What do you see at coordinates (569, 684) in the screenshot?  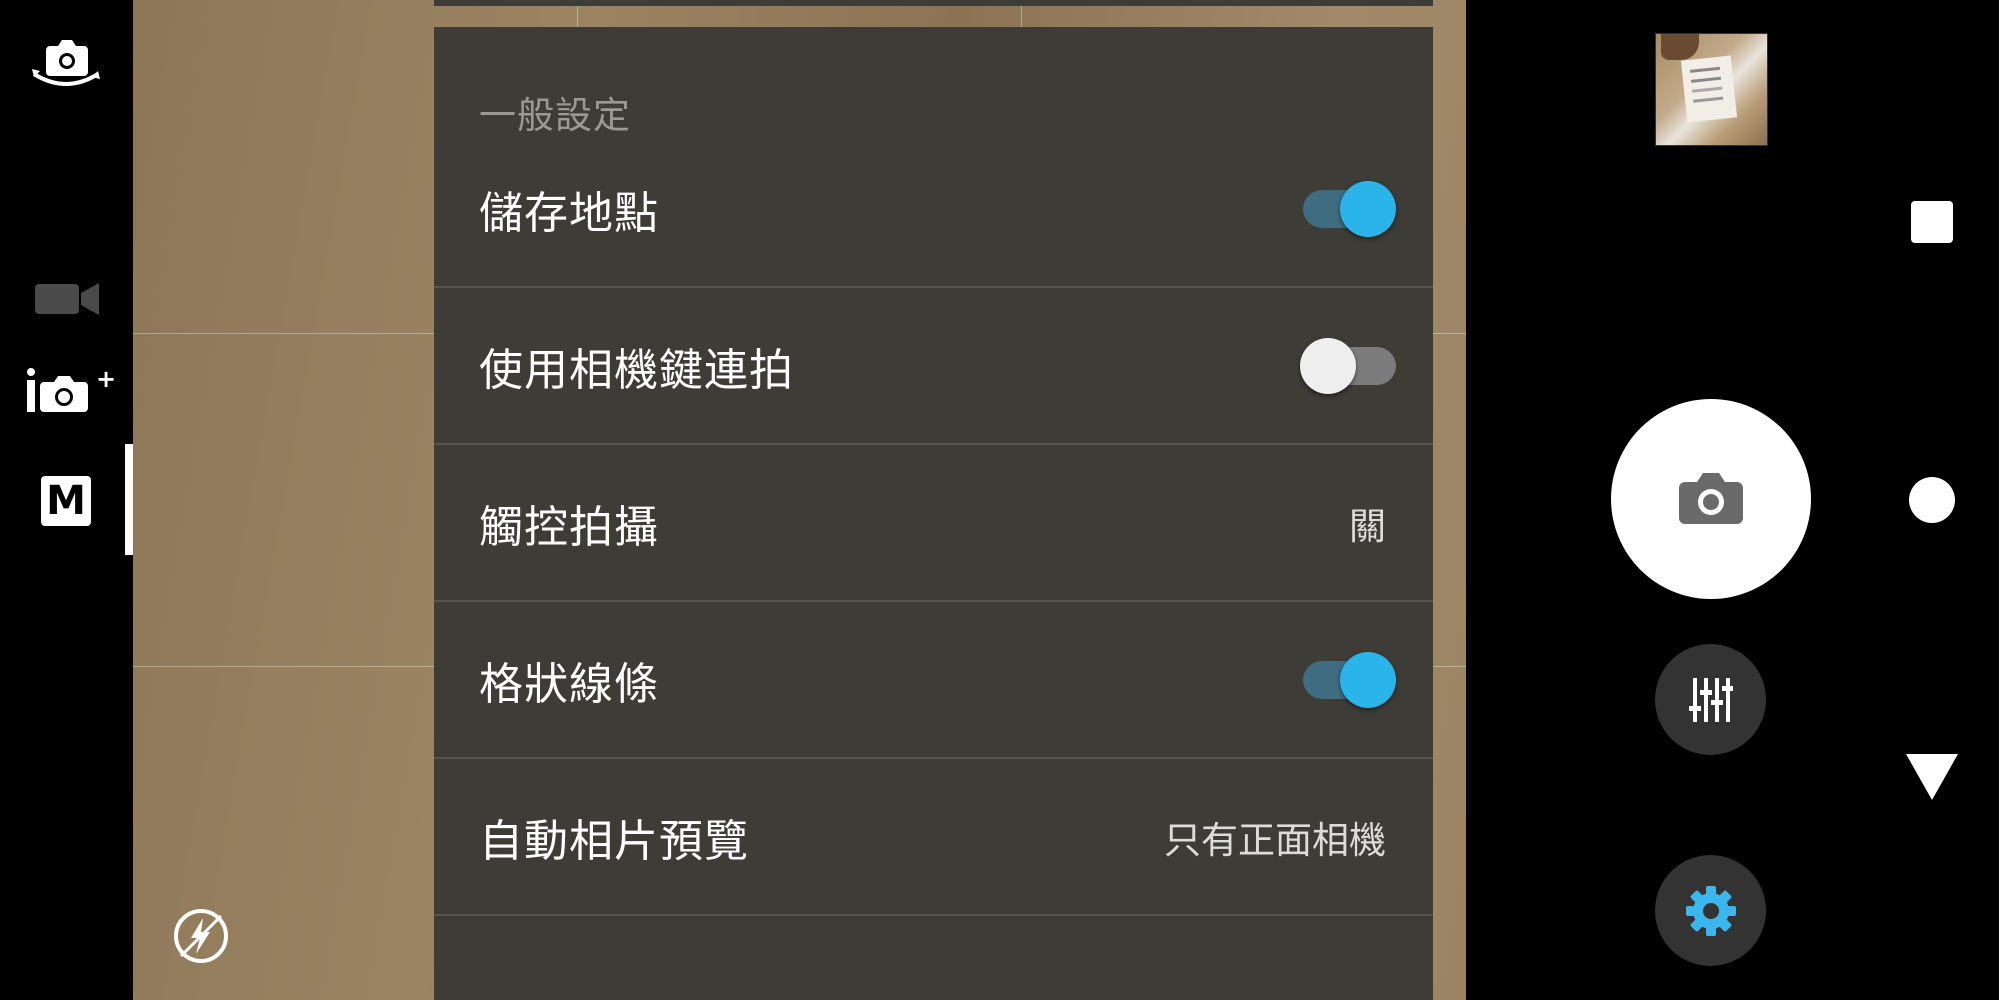 I see `setting-label: 格狀線條` at bounding box center [569, 684].